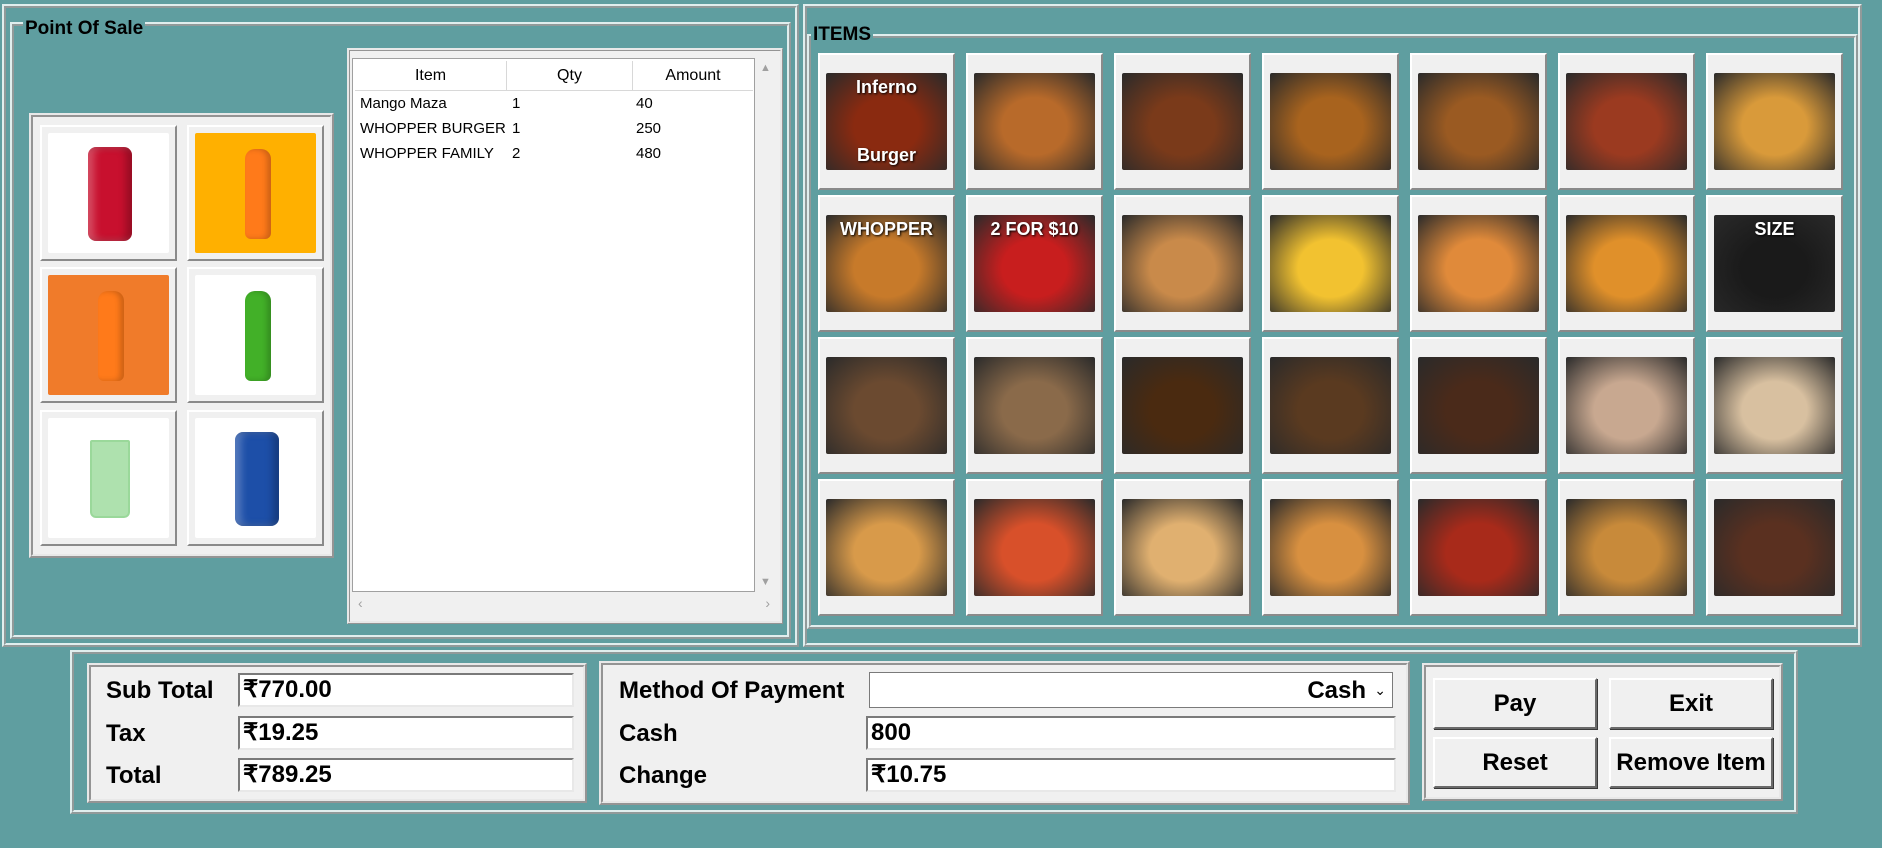 The image size is (1882, 848). What do you see at coordinates (1691, 703) in the screenshot?
I see `exit-button: Exit` at bounding box center [1691, 703].